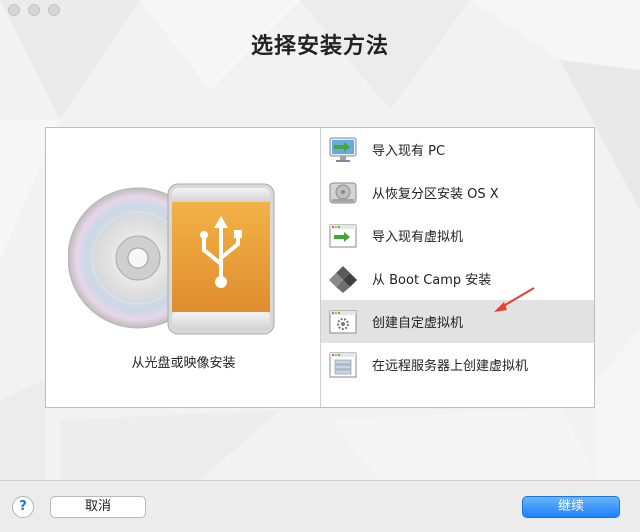 The height and width of the screenshot is (532, 640). Describe the element at coordinates (183, 363) in the screenshot. I see `install-from-disc-label: 从光盘或映像安装` at that location.